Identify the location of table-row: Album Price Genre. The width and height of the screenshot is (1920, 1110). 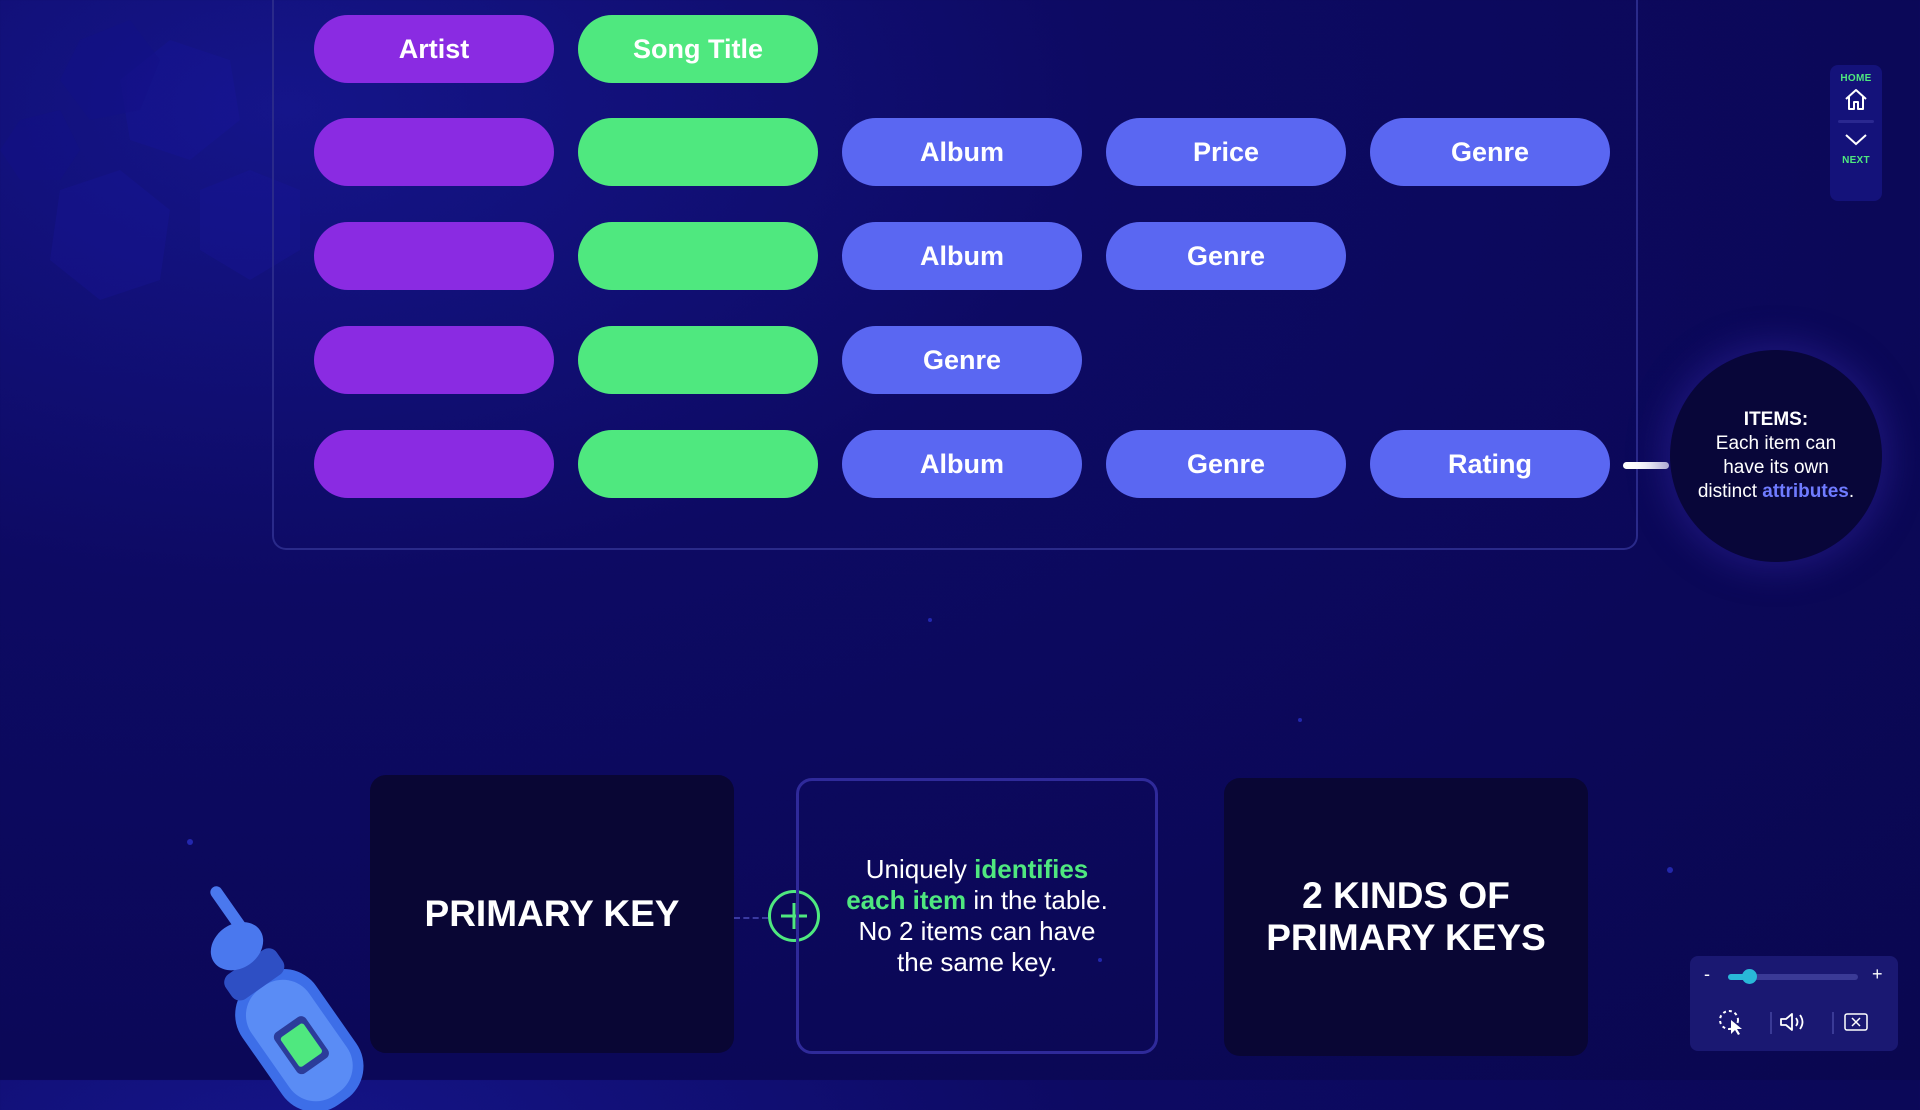
(962, 153).